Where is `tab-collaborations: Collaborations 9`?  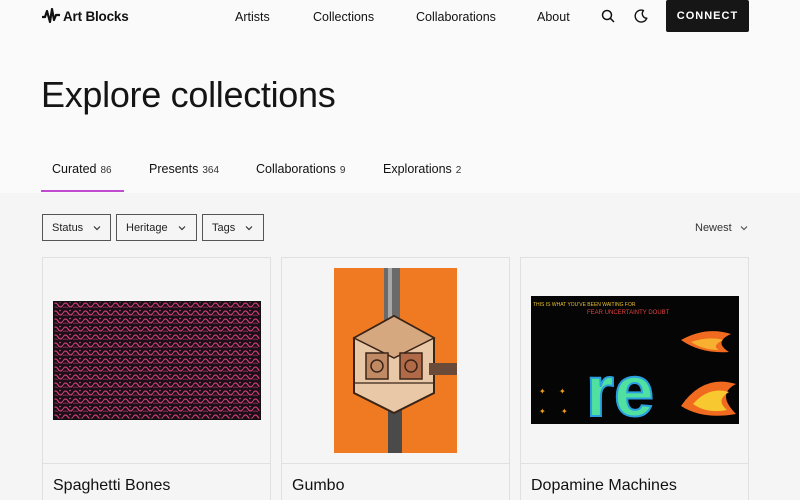
tab-collaborations: Collaborations 9 is located at coordinates (300, 169).